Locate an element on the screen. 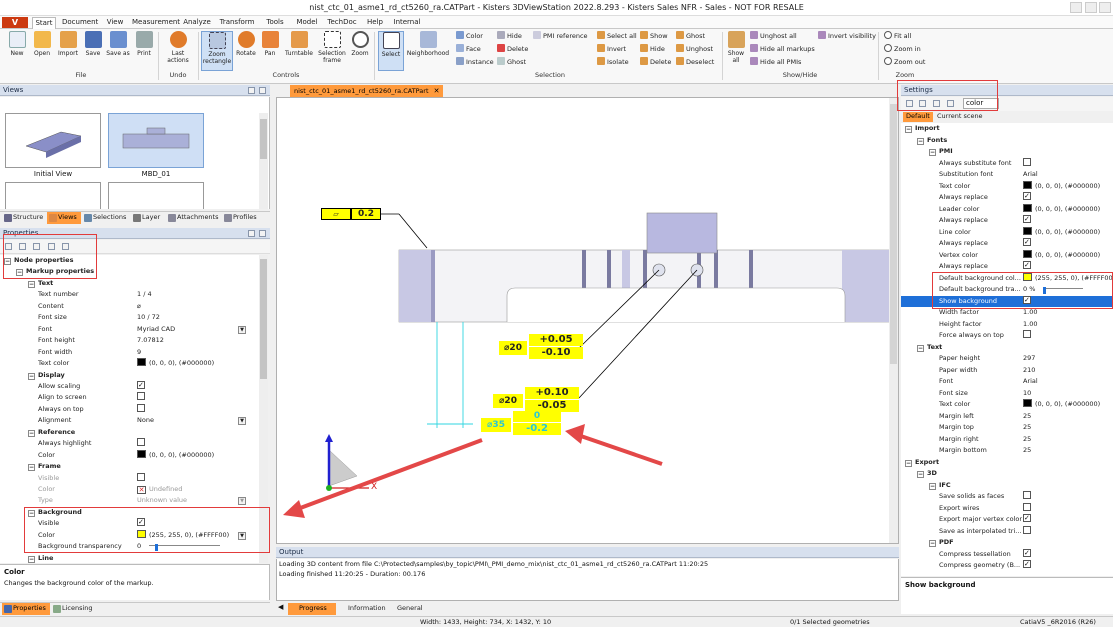  tab-properties: Properties is located at coordinates (26, 609).